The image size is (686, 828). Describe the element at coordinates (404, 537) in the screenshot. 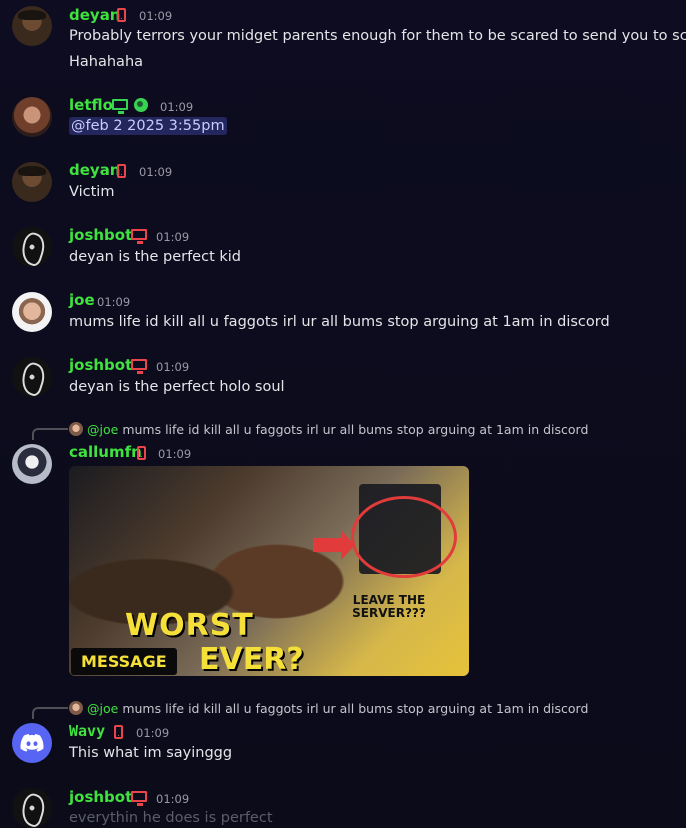

I see `embed-highlight-circle` at that location.